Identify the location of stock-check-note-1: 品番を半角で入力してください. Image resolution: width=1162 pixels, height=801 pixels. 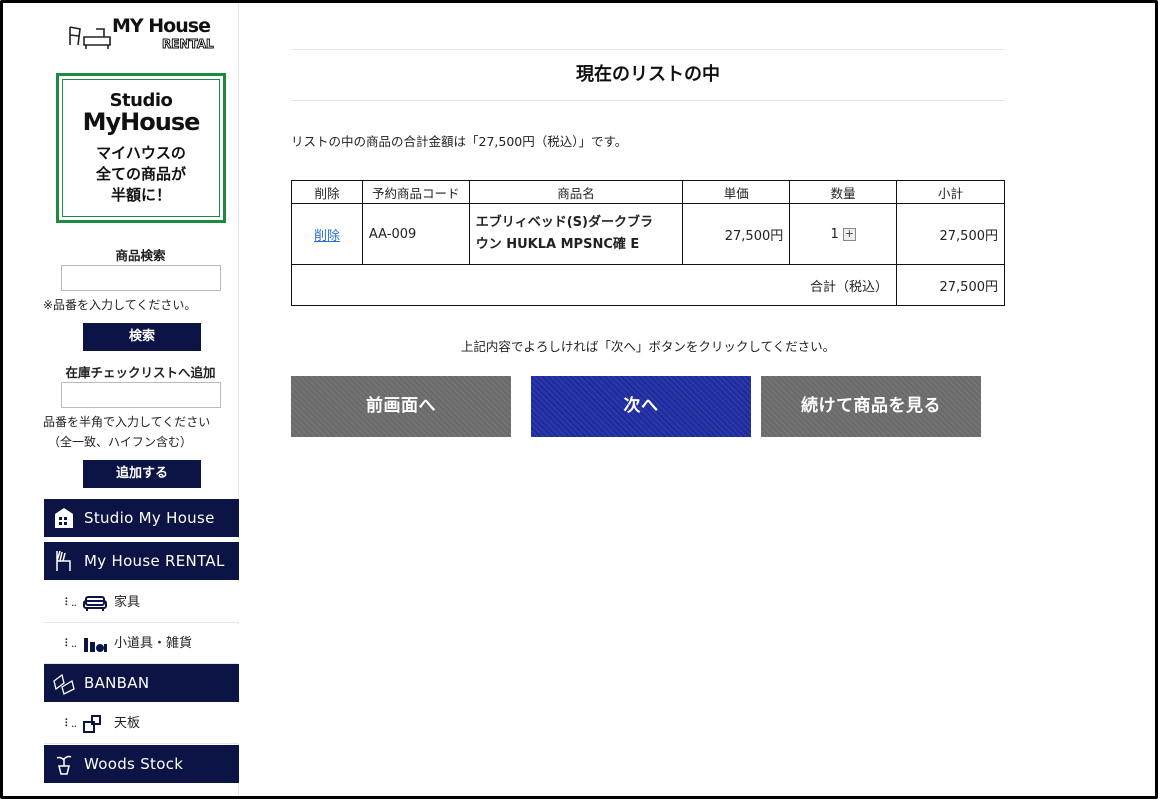
(127, 422).